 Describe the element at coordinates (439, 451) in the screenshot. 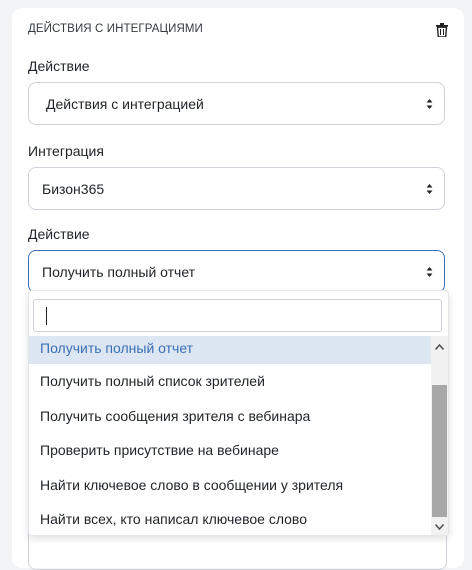

I see `scrollbar-thumb` at that location.